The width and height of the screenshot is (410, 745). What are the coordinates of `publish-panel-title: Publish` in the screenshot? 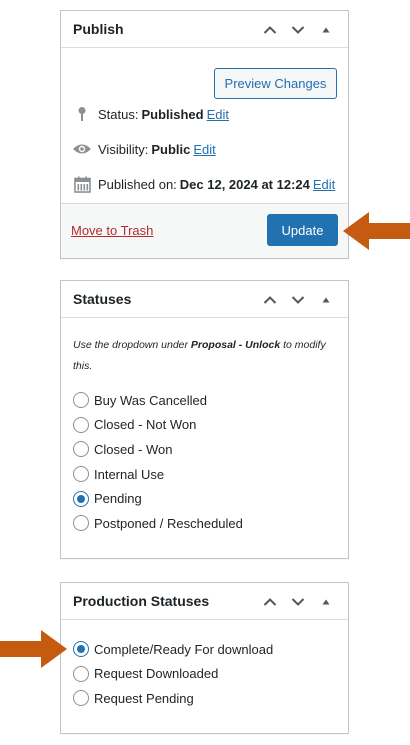 It's located at (98, 29).